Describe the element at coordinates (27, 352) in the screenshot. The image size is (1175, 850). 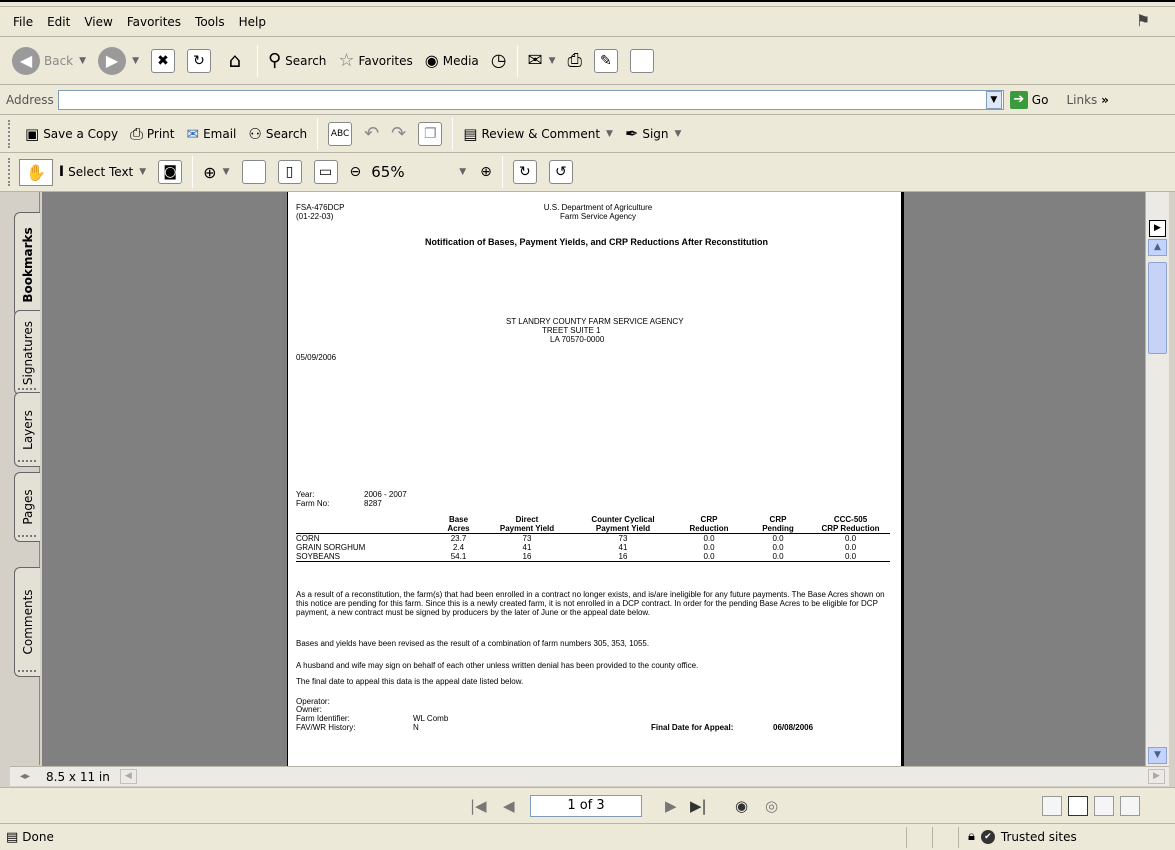
I see `tab-signatures: Signatures` at that location.